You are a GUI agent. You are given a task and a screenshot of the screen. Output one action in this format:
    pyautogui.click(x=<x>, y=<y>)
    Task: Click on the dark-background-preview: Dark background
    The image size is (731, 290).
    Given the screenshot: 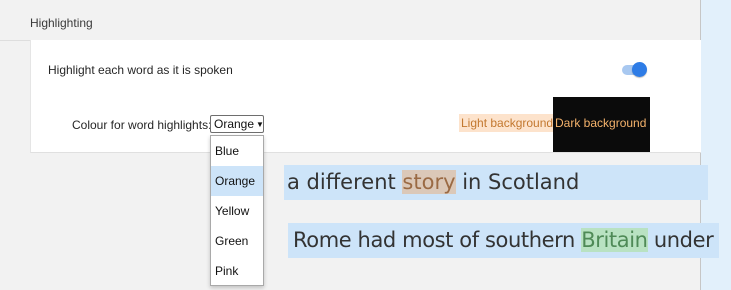 What is the action you would take?
    pyautogui.click(x=601, y=123)
    